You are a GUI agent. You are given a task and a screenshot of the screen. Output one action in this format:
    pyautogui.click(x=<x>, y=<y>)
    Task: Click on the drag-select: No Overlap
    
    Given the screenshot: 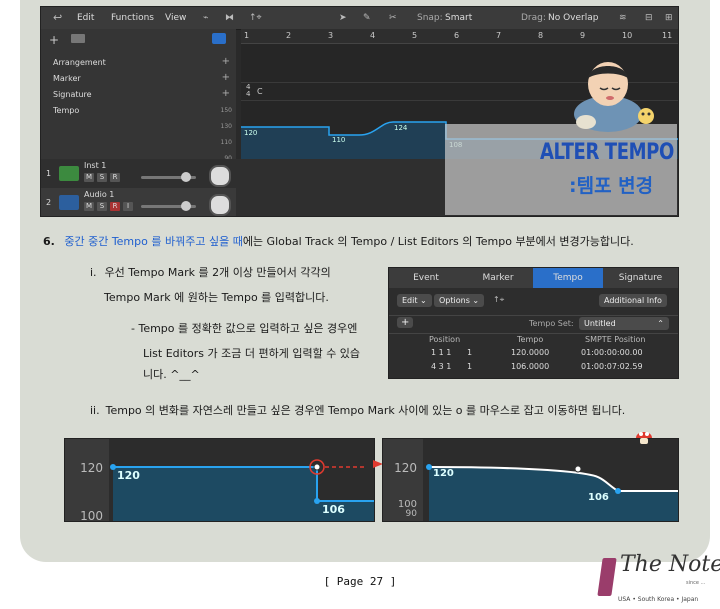 What is the action you would take?
    pyautogui.click(x=573, y=18)
    